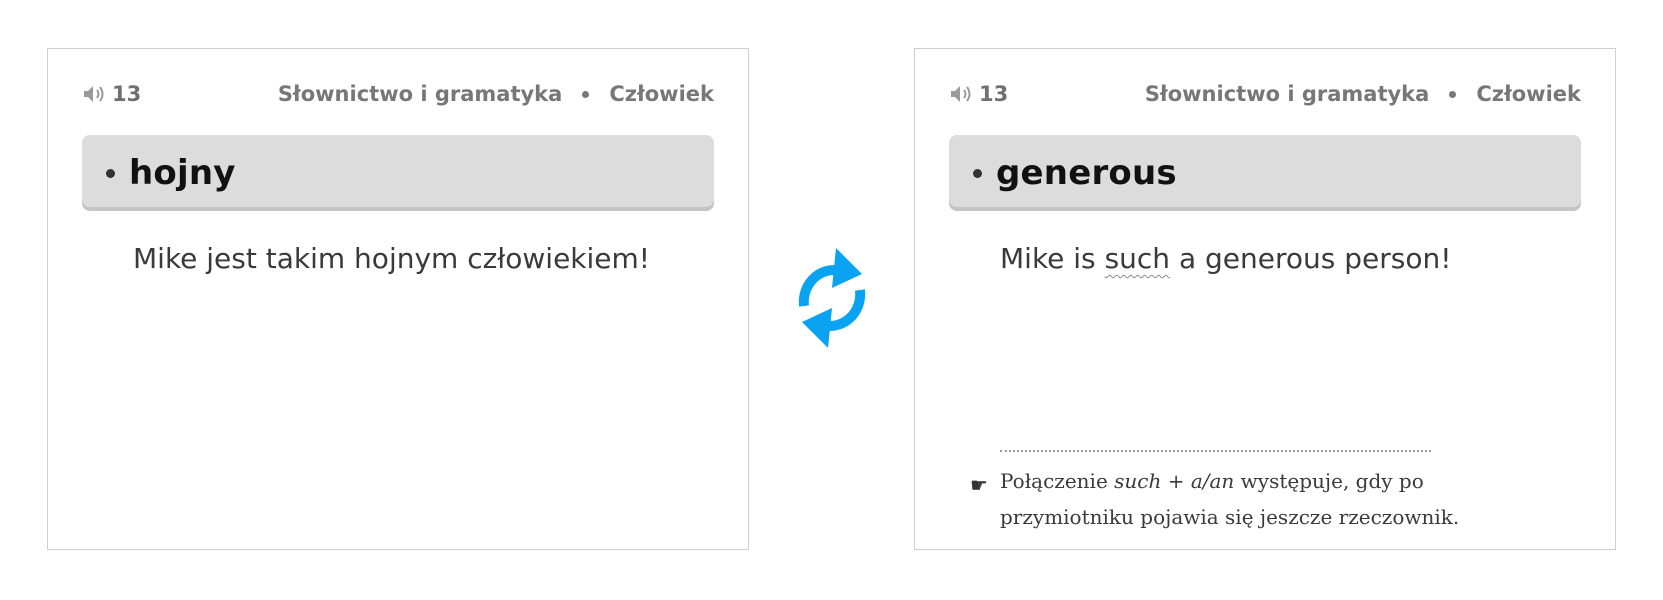 This screenshot has width=1663, height=600. I want to click on headword-banner: hojny, so click(398, 173).